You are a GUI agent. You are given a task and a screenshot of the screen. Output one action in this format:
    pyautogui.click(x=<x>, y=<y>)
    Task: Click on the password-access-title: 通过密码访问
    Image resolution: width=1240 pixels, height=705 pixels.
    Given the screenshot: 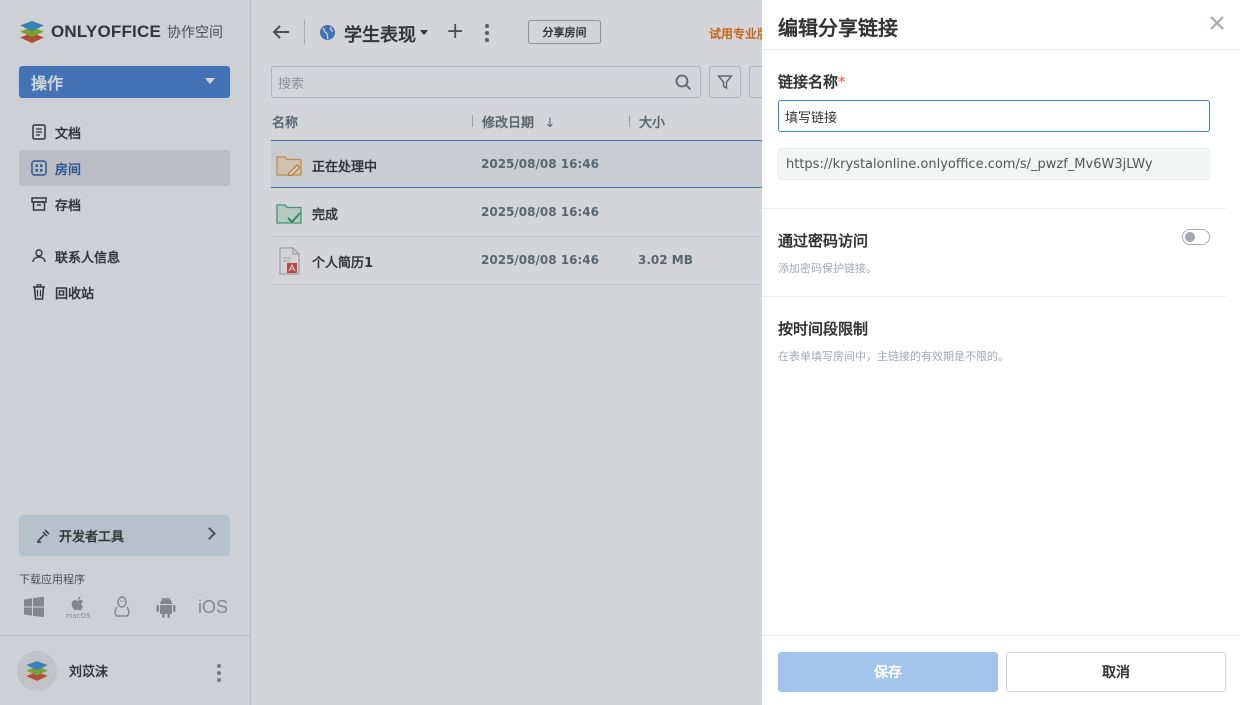 What is the action you would take?
    pyautogui.click(x=823, y=241)
    